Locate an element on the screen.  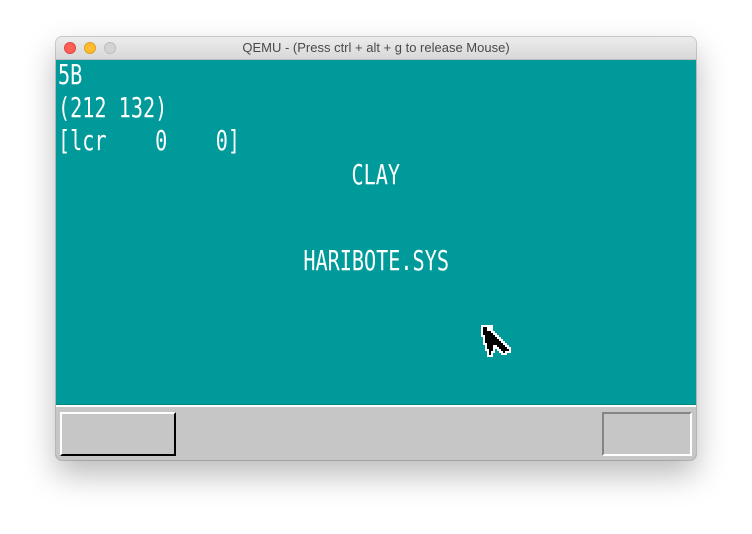
mouse-pointer-icon is located at coordinates (496, 341).